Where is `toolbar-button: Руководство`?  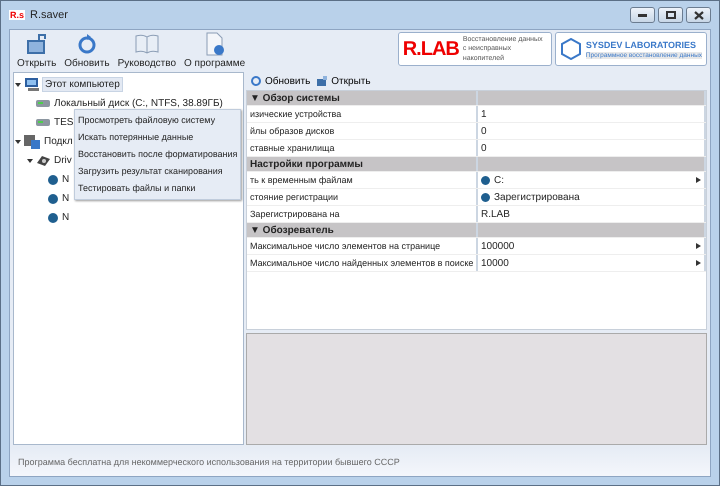
toolbar-button: Руководство is located at coordinates (147, 50).